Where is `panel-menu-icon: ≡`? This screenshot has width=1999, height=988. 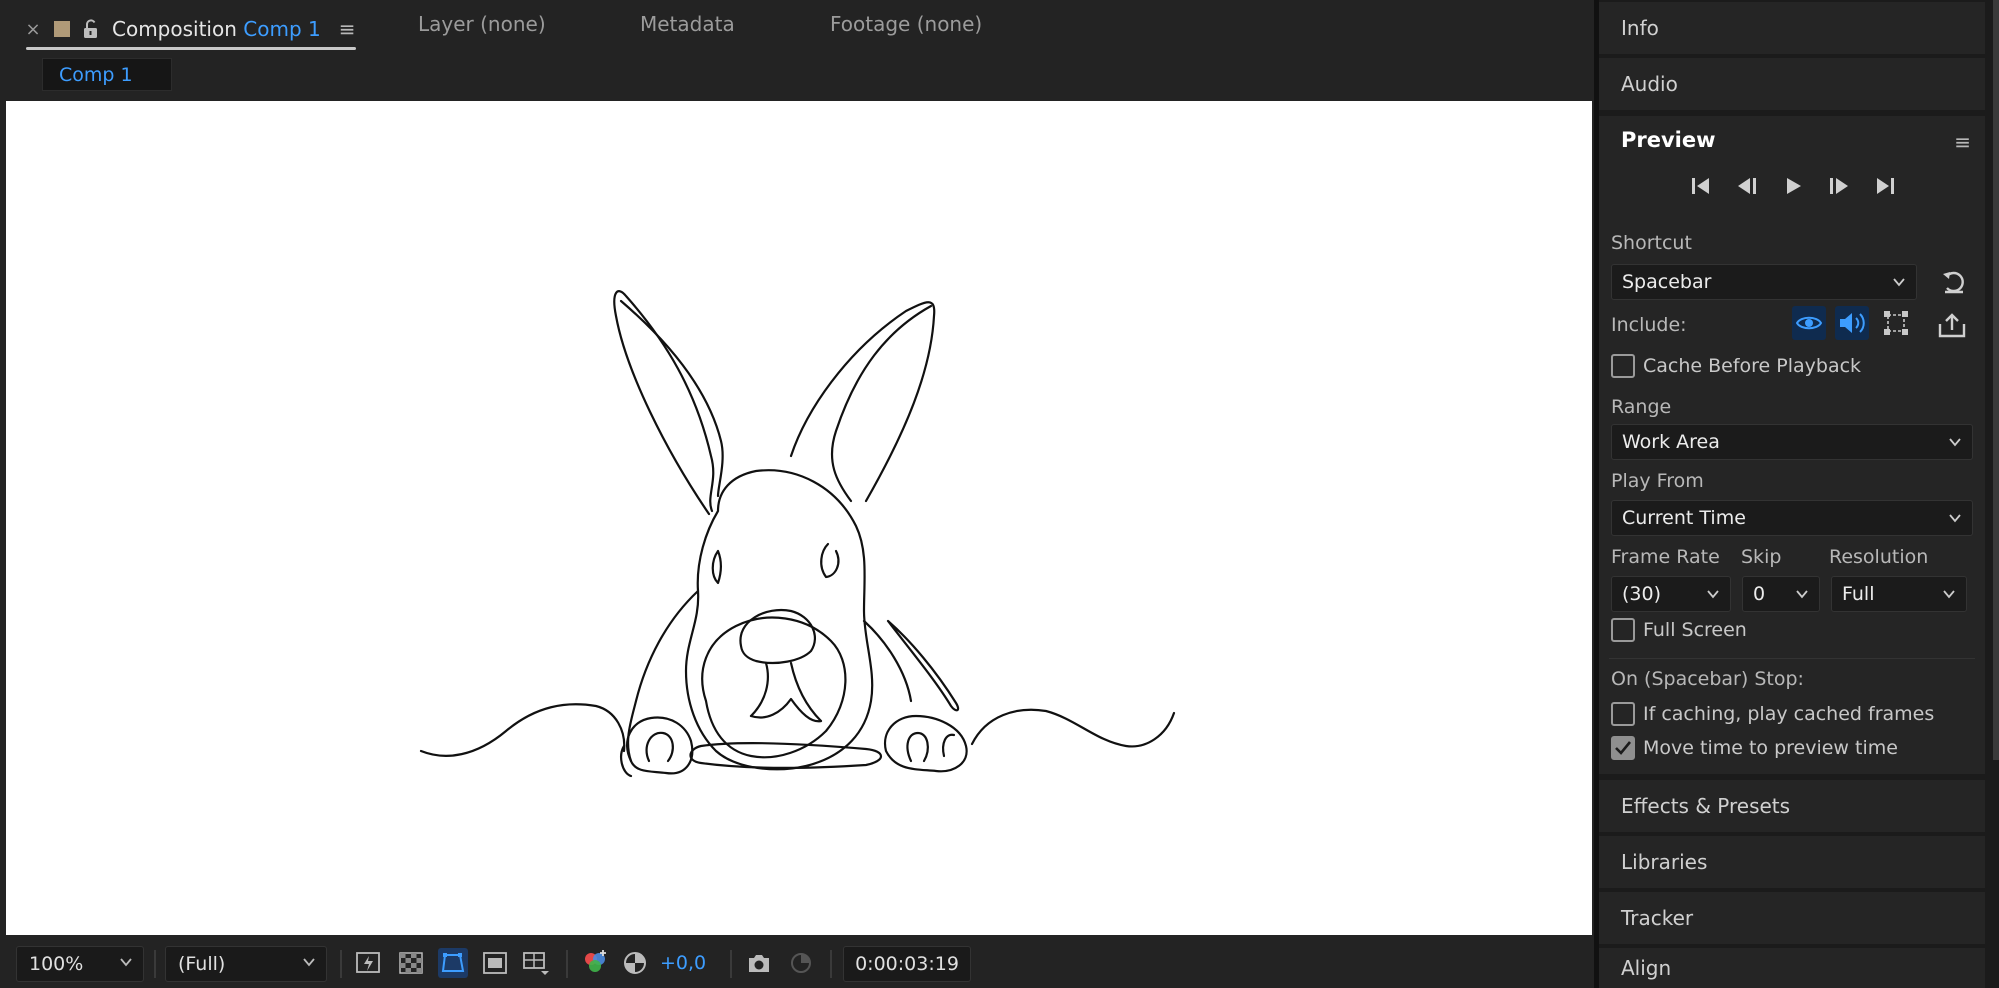 panel-menu-icon: ≡ is located at coordinates (347, 29).